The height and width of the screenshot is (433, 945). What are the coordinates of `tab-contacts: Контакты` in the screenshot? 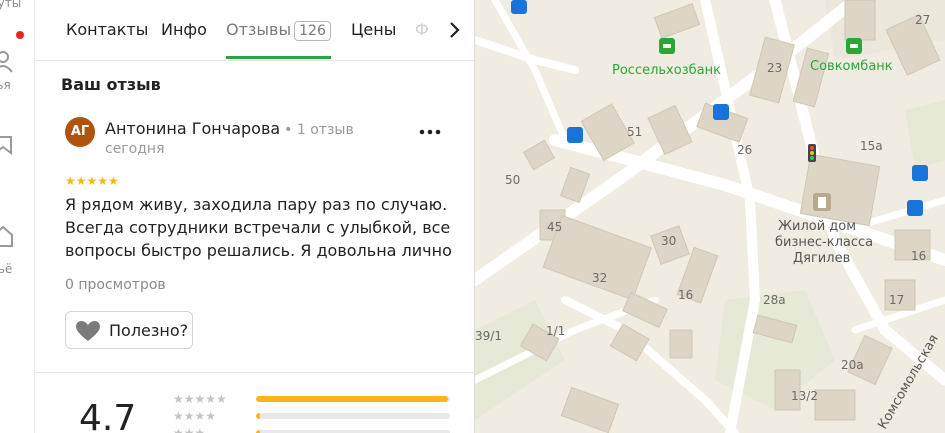 It's located at (107, 29).